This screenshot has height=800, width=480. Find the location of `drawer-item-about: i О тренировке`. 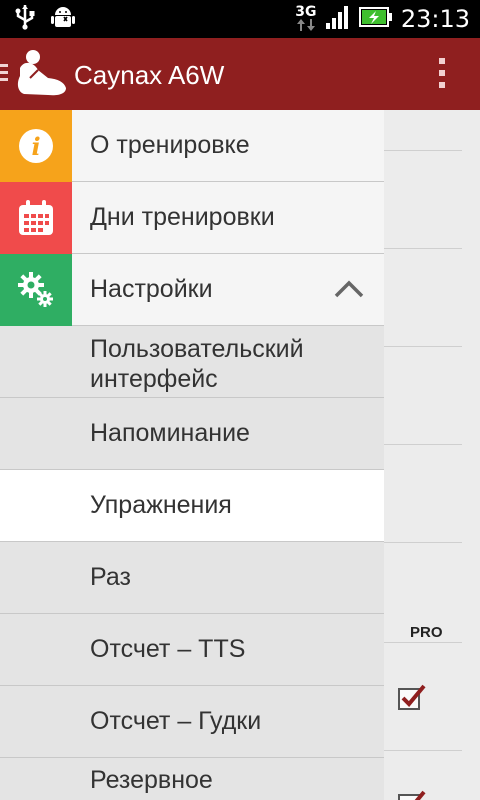

drawer-item-about: i О тренировке is located at coordinates (192, 146).